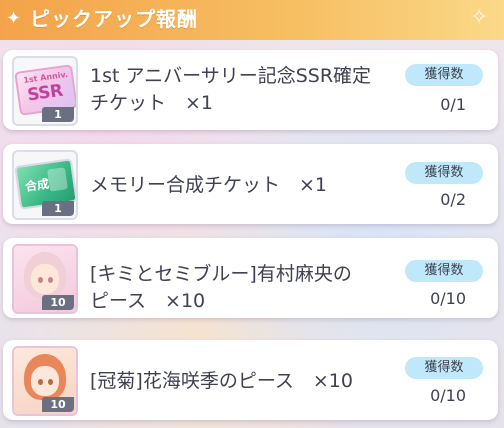 The height and width of the screenshot is (428, 504). What do you see at coordinates (252, 20) in the screenshot?
I see `section-header: ✦ ピックアップ報酬 ✧` at bounding box center [252, 20].